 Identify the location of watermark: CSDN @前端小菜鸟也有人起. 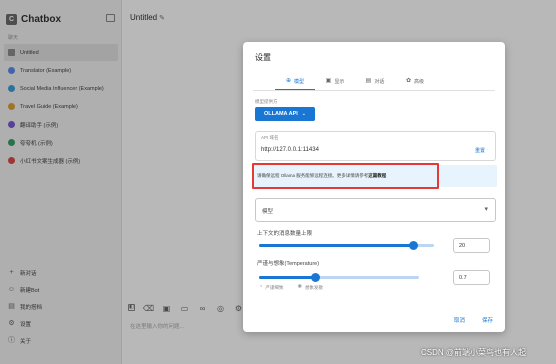
(474, 352).